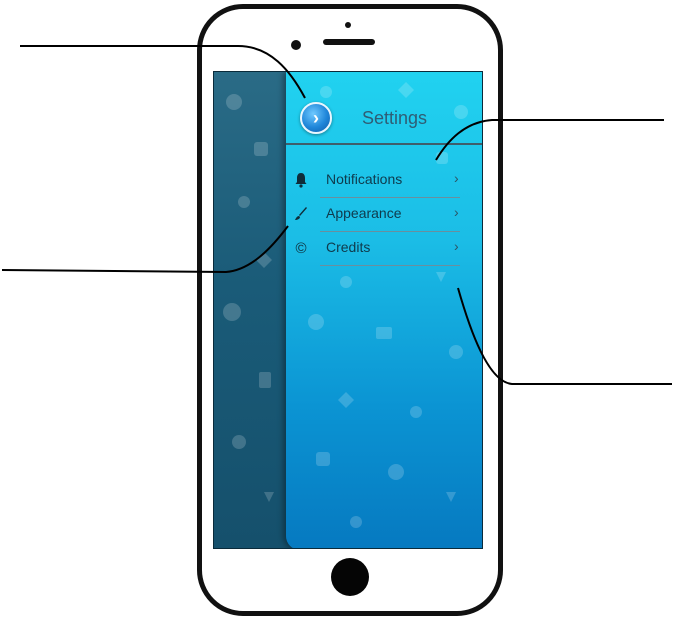 This screenshot has width=674, height=621. Describe the element at coordinates (395, 118) in the screenshot. I see `page-title: Settings` at that location.